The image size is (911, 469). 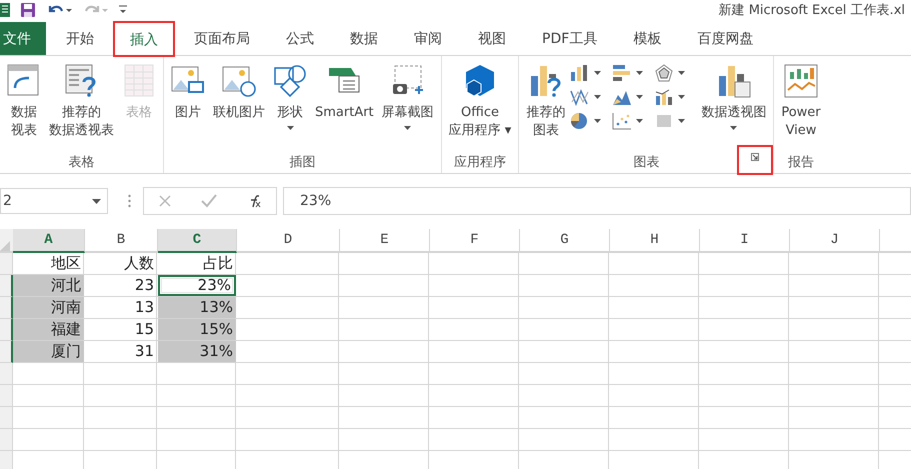 What do you see at coordinates (28, 10) in the screenshot?
I see `save-icon` at bounding box center [28, 10].